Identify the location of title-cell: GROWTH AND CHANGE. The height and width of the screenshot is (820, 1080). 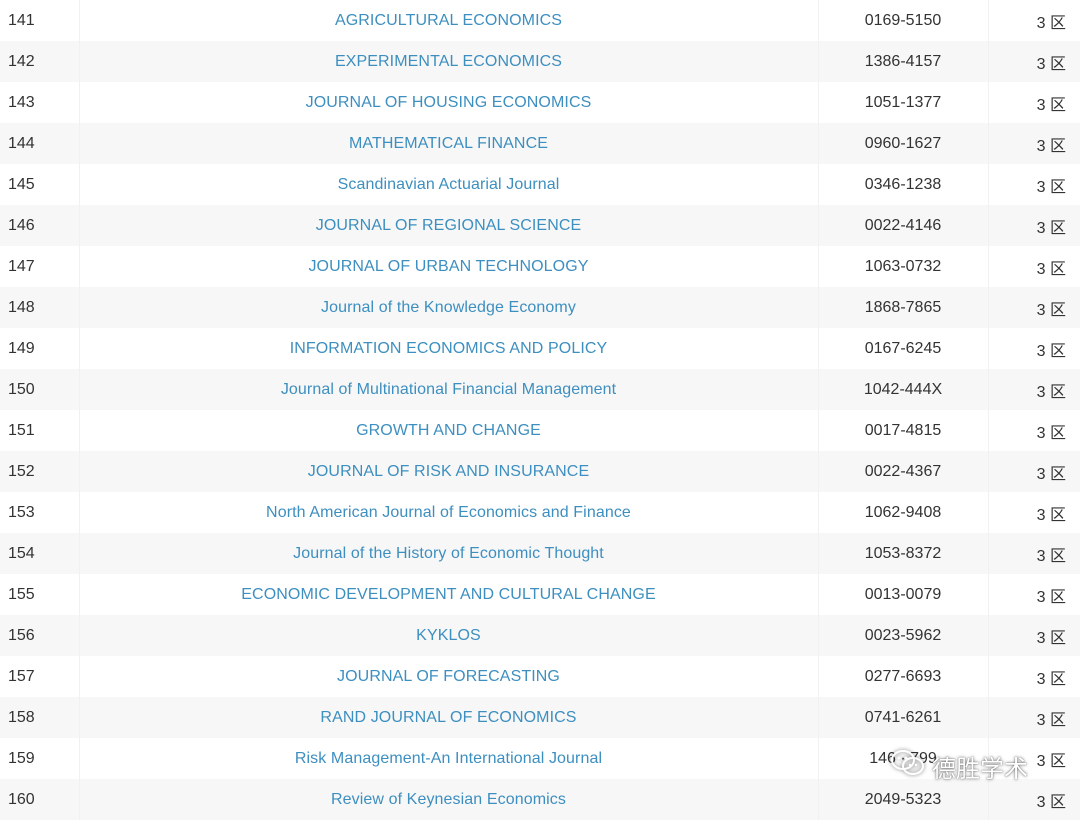
(449, 430).